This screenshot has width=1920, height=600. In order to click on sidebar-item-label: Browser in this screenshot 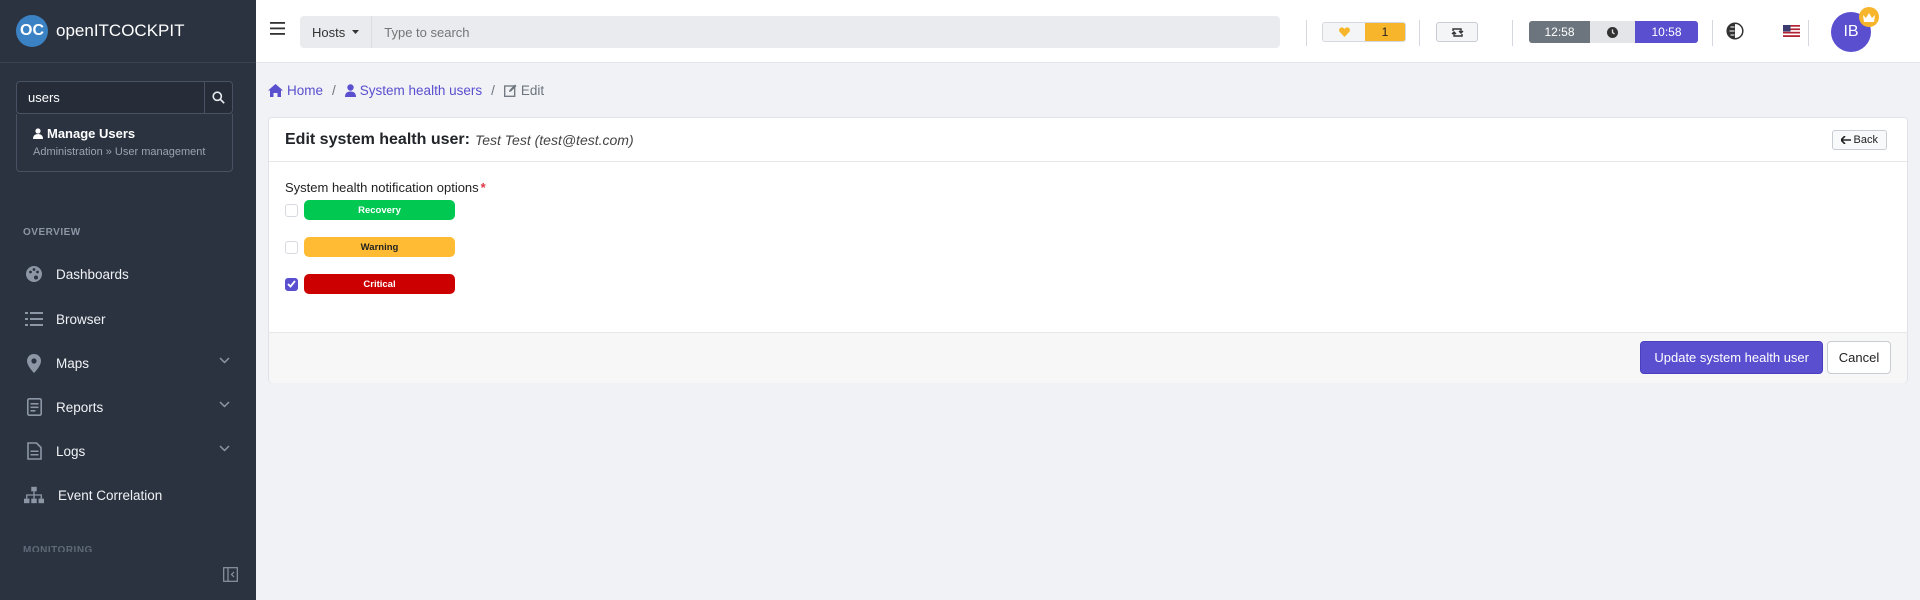, I will do `click(81, 319)`.